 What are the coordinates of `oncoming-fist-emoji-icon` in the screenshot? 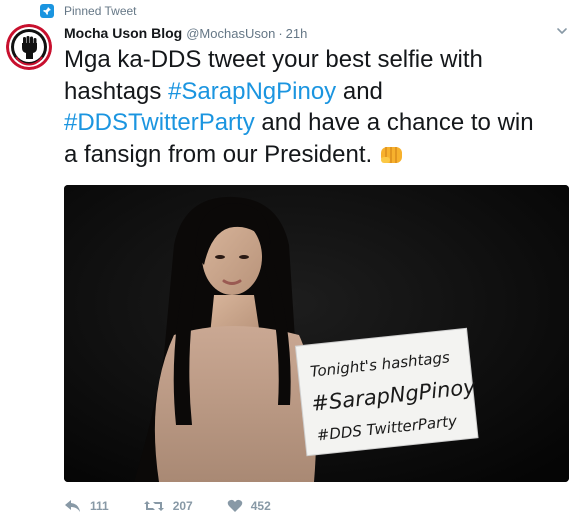 It's located at (391, 154).